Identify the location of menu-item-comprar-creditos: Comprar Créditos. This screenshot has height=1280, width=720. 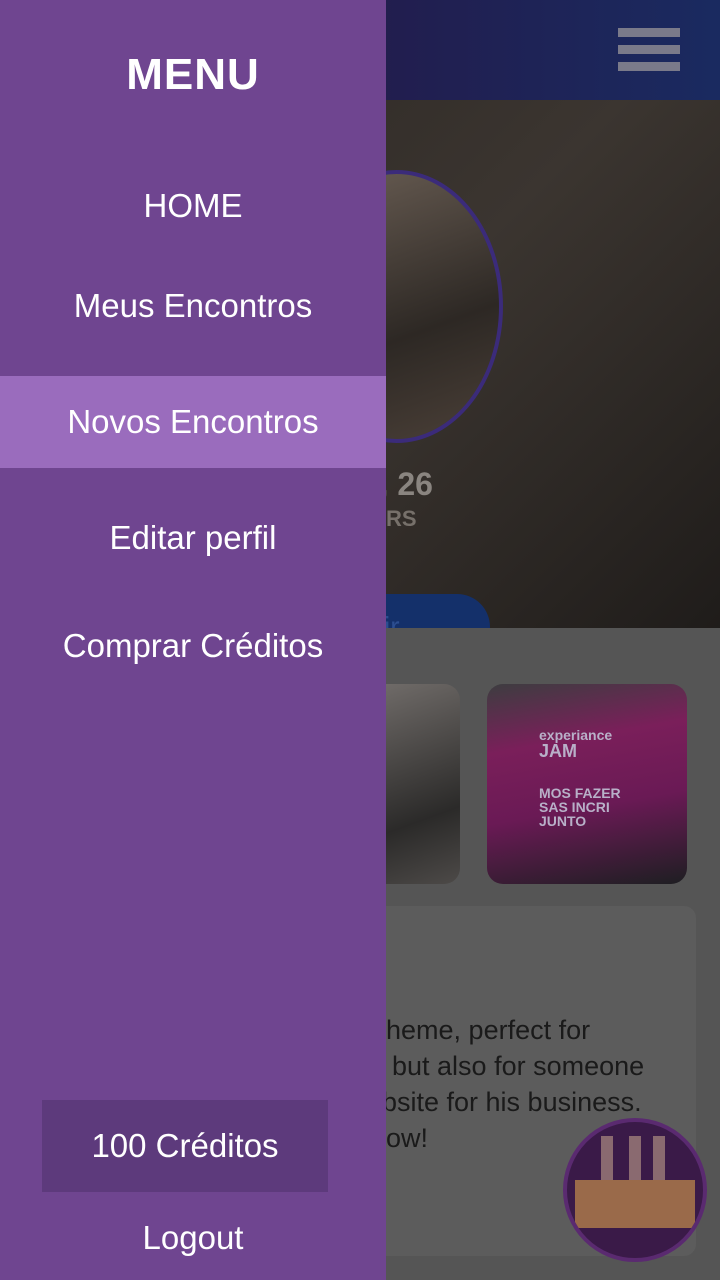
(193, 646).